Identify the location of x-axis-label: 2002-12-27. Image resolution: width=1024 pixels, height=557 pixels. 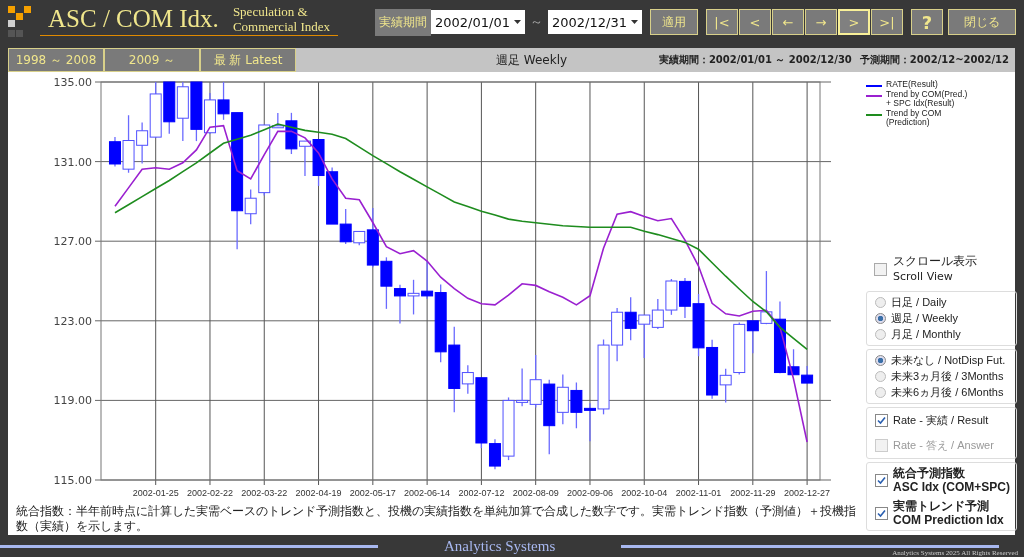
(807, 493).